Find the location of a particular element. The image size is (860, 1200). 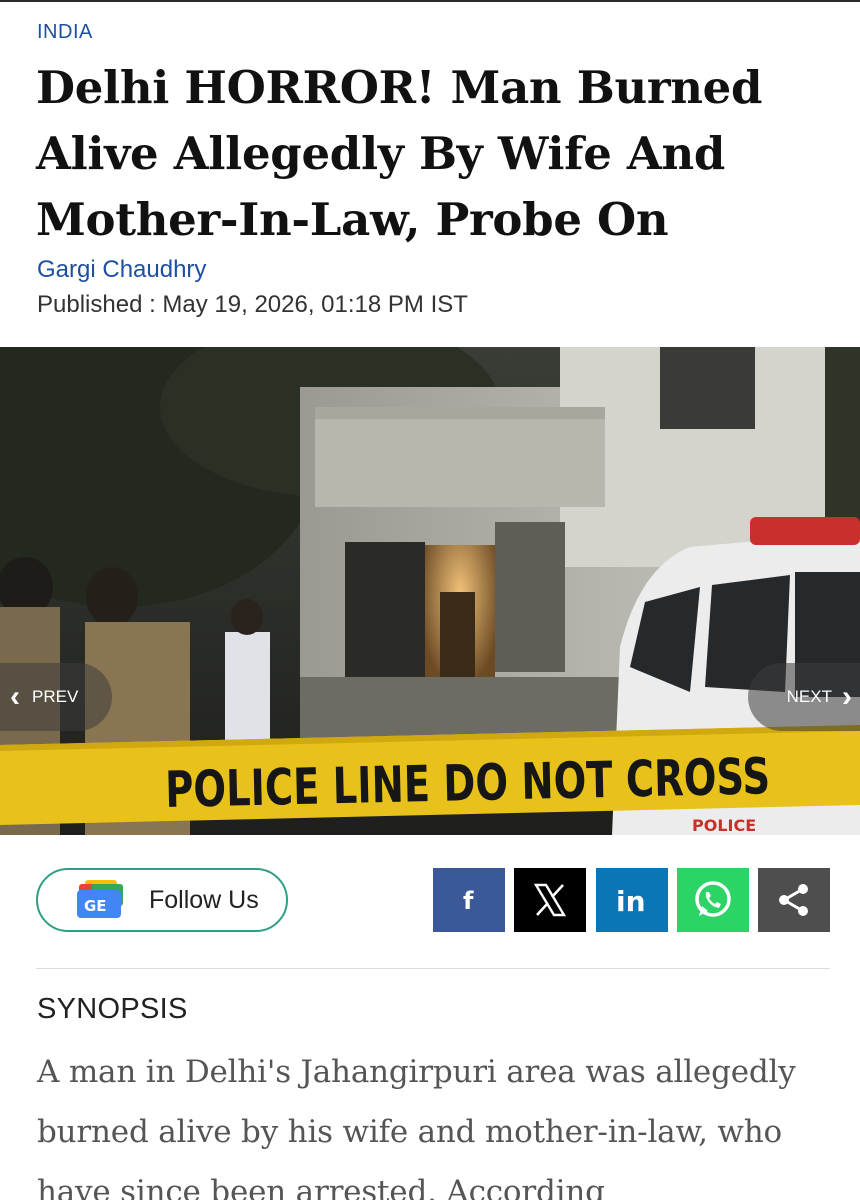

share-icon is located at coordinates (793, 900).